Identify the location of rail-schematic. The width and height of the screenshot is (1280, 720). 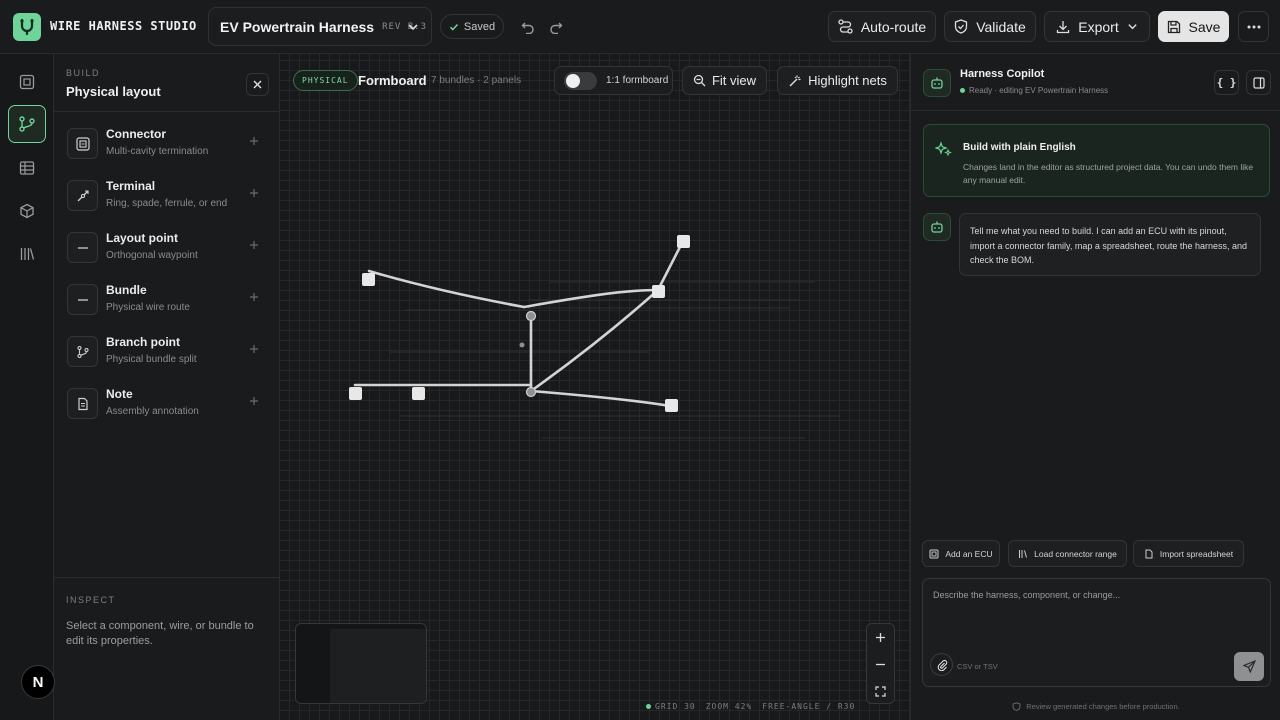
(27, 82).